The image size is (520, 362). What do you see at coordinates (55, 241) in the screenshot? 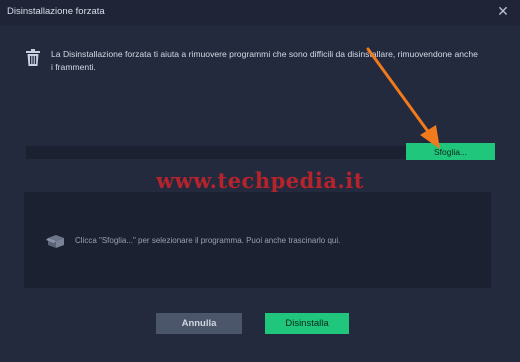
I see `box-icon` at bounding box center [55, 241].